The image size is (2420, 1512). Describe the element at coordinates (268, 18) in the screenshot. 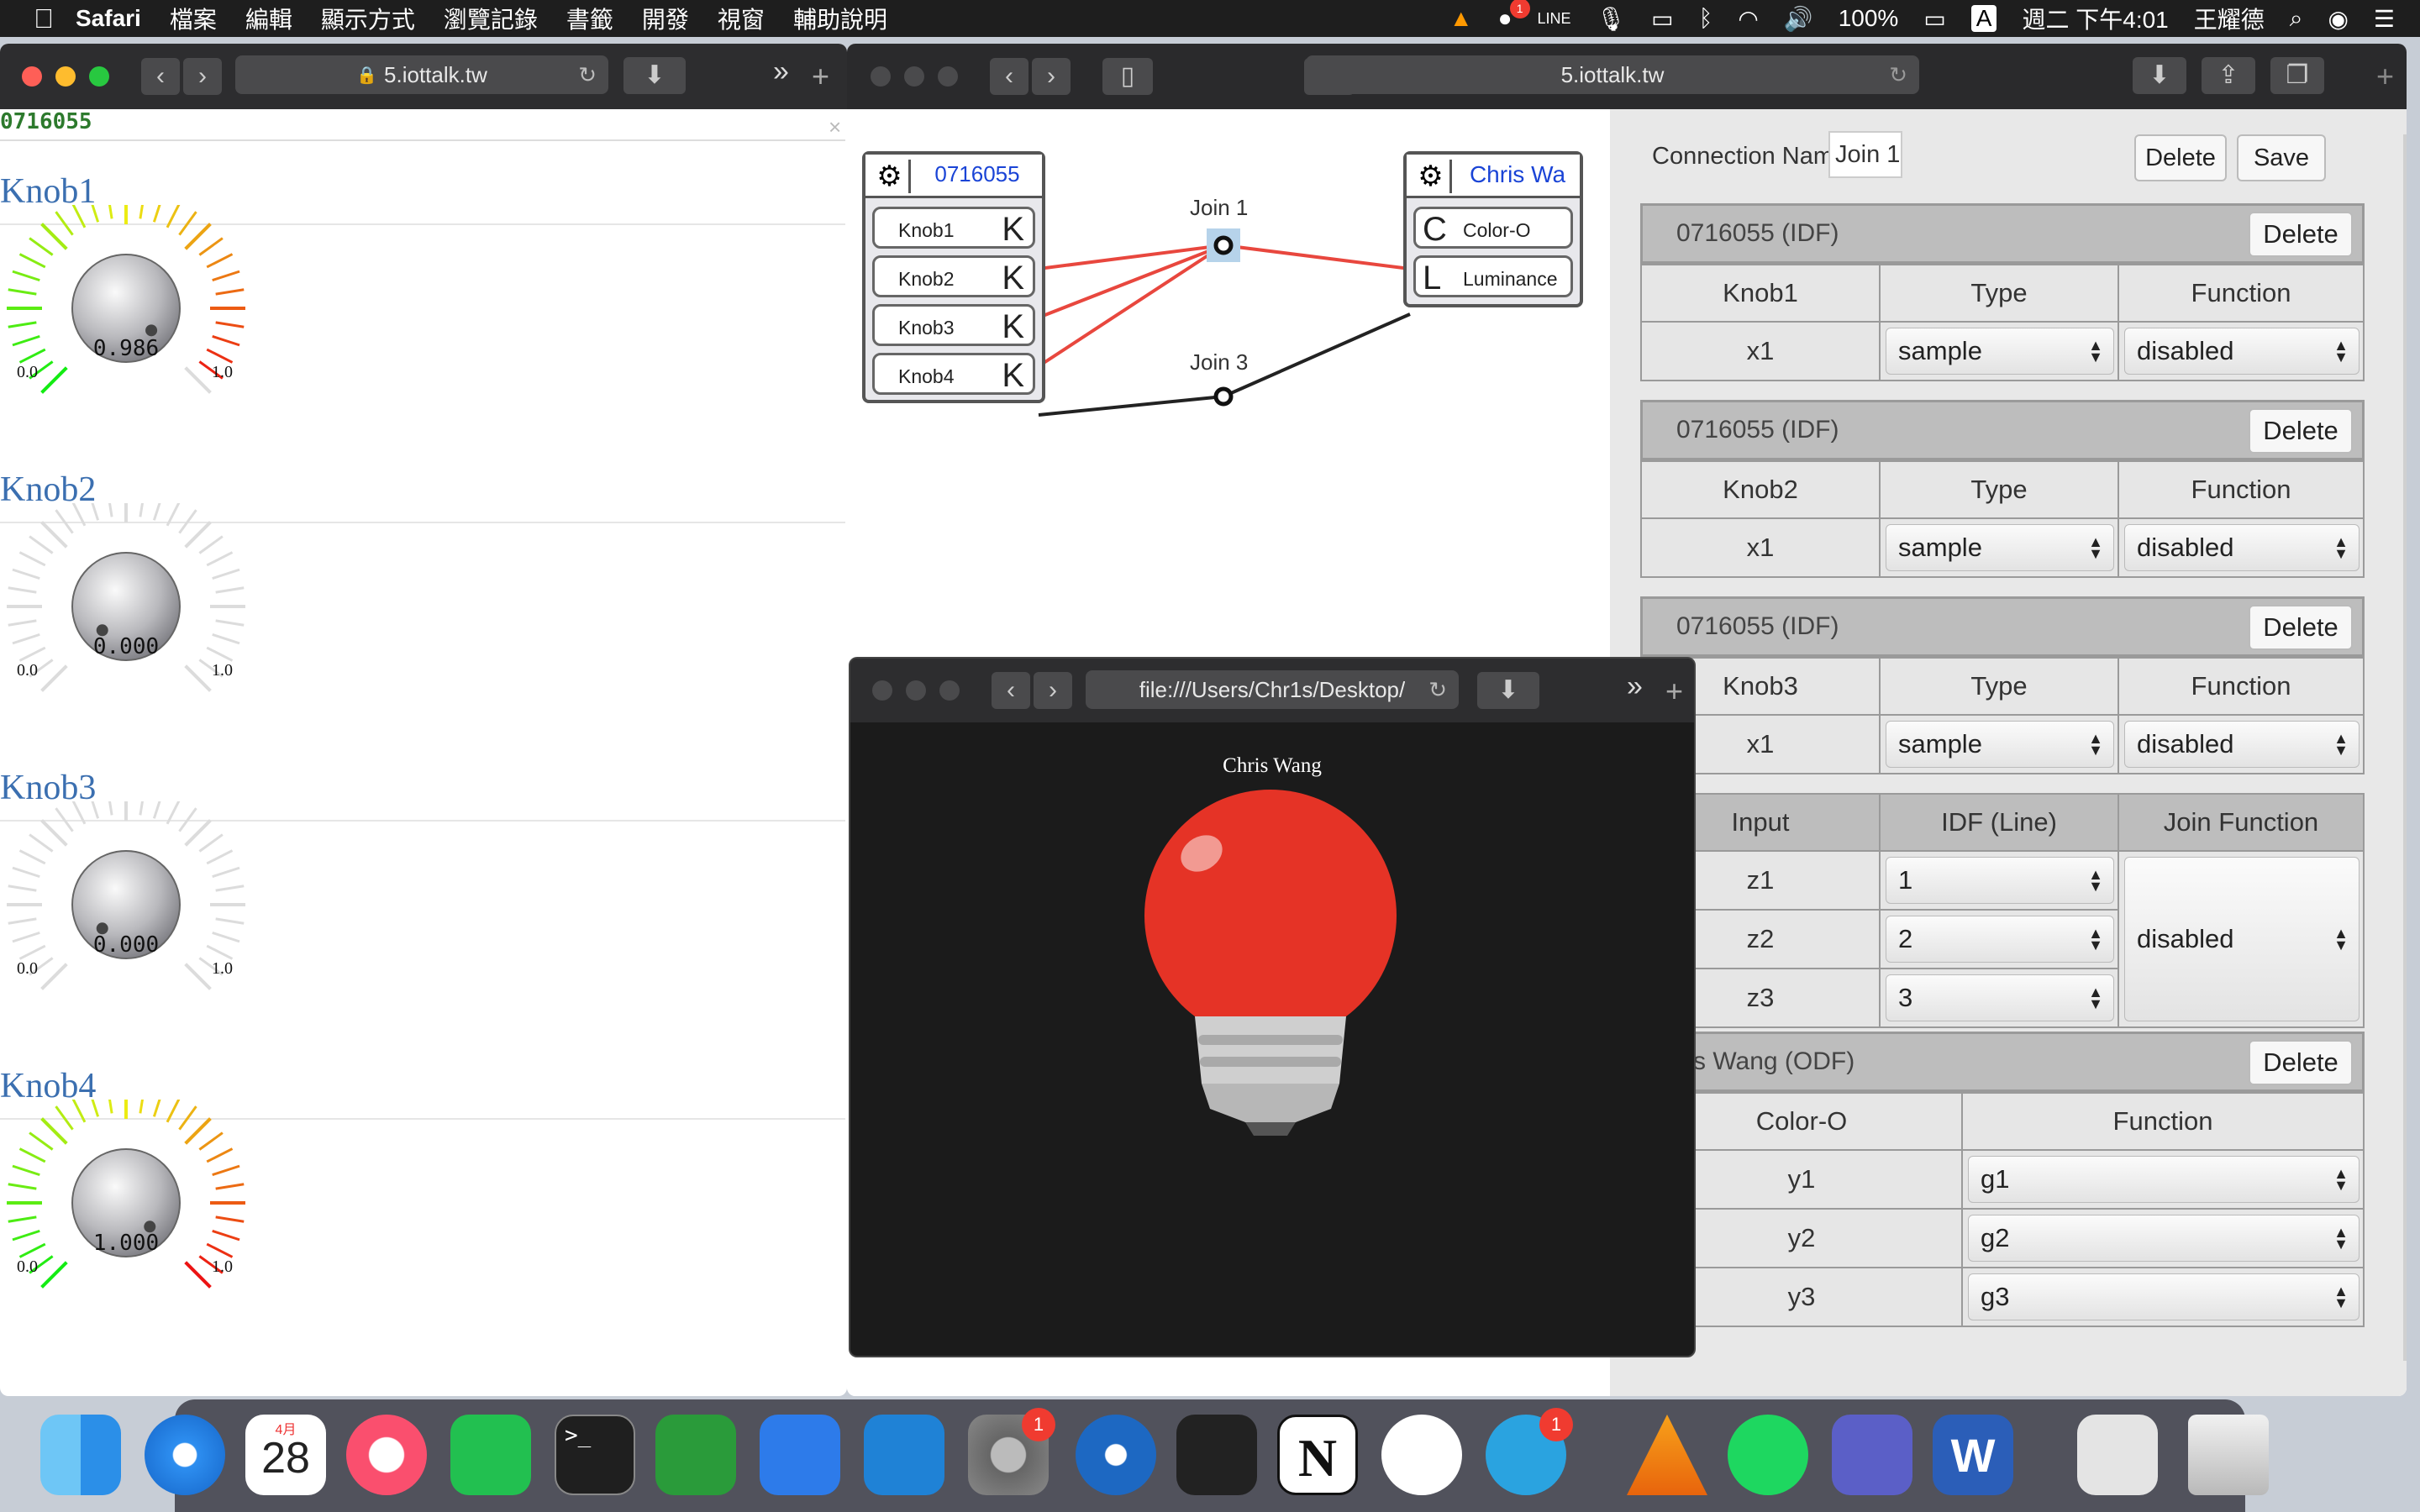

I see `menu-edit: 編輯` at that location.